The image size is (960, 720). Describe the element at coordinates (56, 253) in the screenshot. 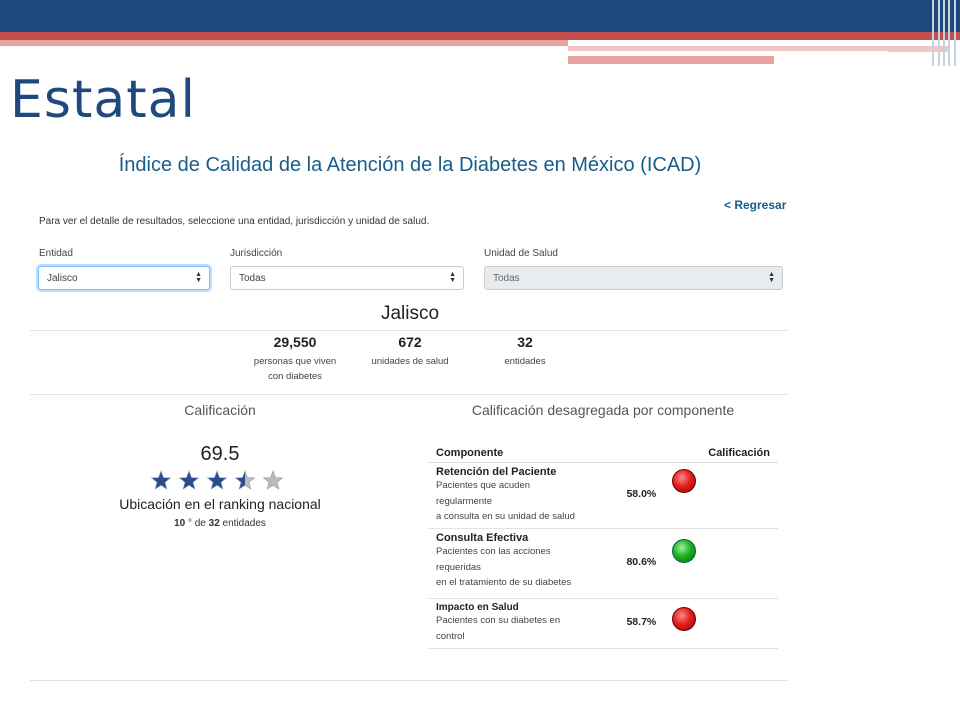

I see `entidad-label: Entidad` at that location.